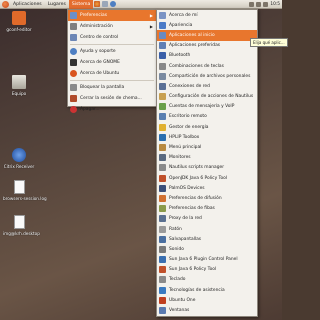  I want to click on file-sharing-icon, so click(162, 76).